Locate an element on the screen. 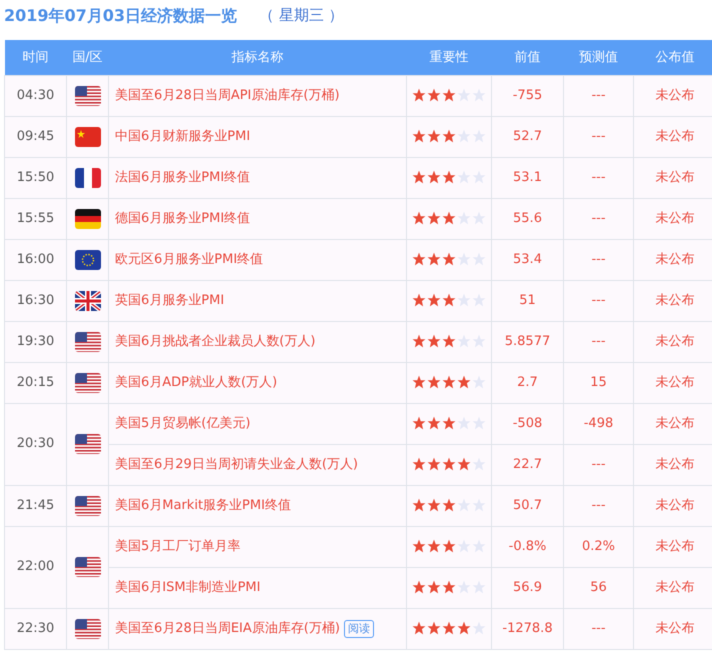 The width and height of the screenshot is (712, 653). previous-value: 50.7 is located at coordinates (528, 505).